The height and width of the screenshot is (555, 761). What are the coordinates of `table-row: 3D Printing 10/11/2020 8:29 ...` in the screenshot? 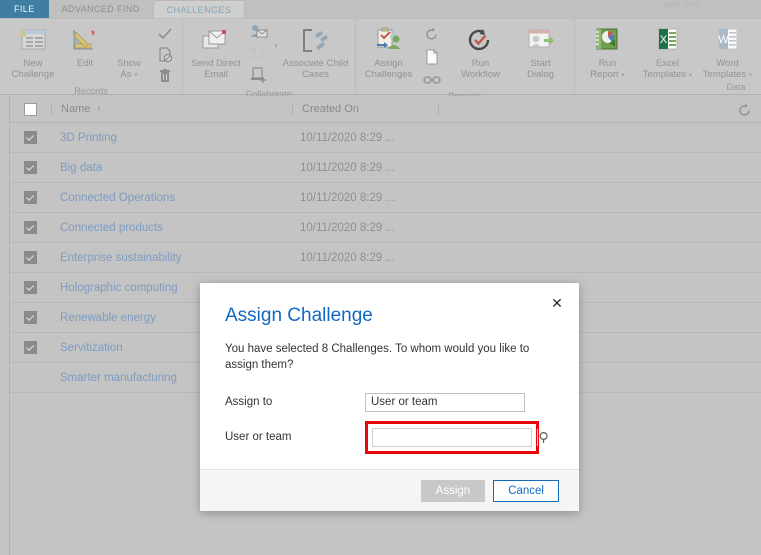 It's located at (385, 138).